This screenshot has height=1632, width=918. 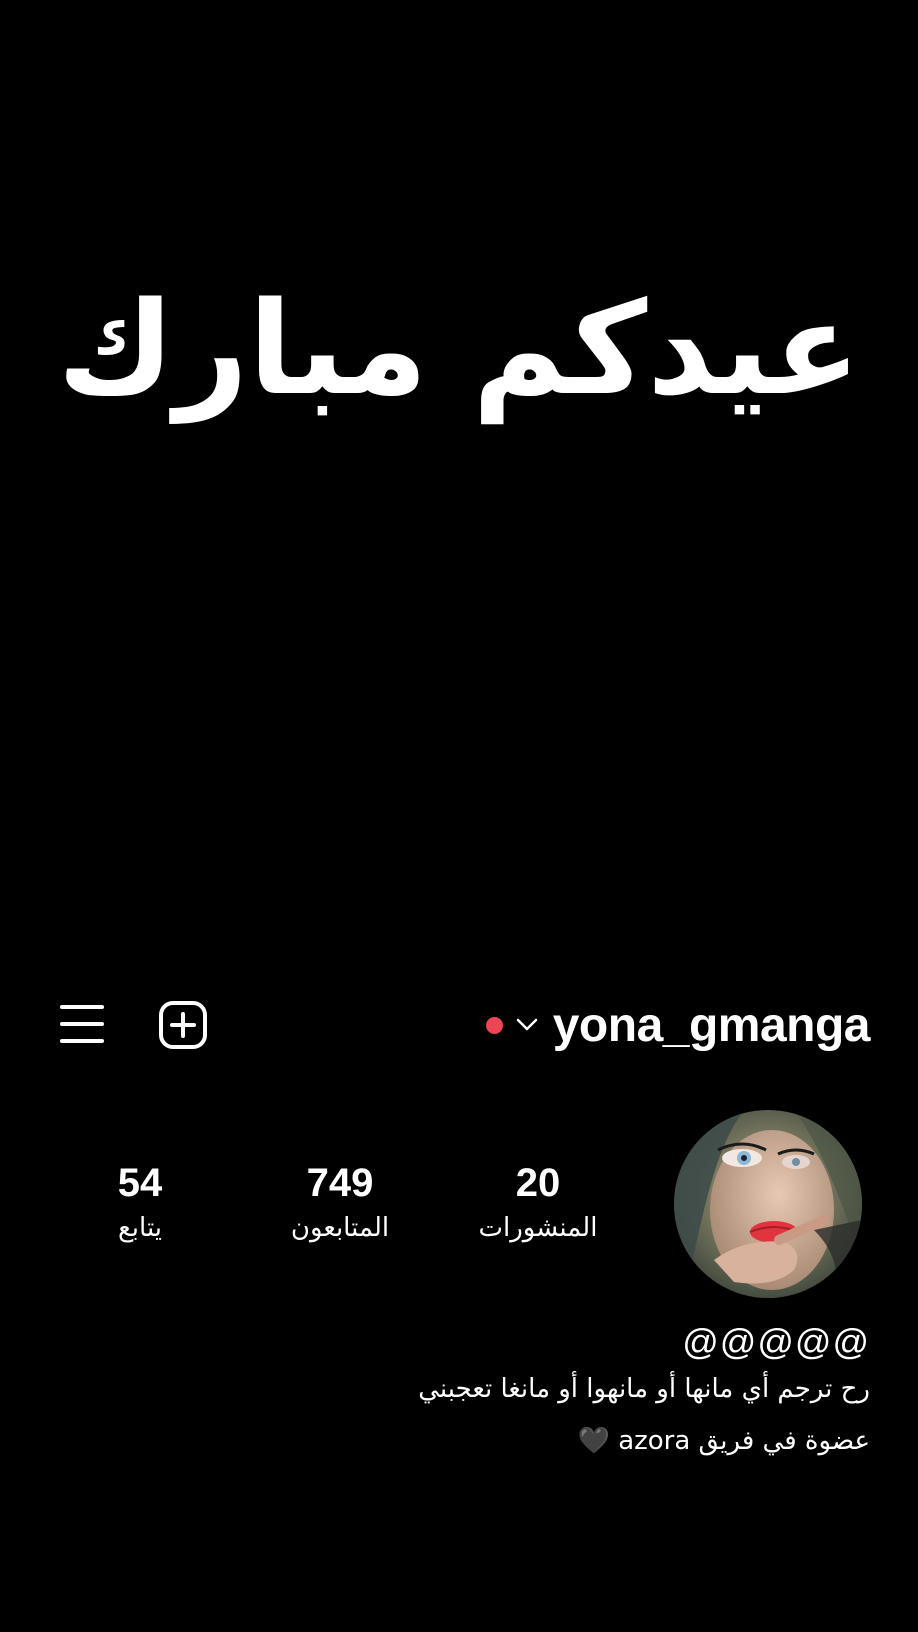 I want to click on posts-label: المنشورات, so click(x=538, y=1228).